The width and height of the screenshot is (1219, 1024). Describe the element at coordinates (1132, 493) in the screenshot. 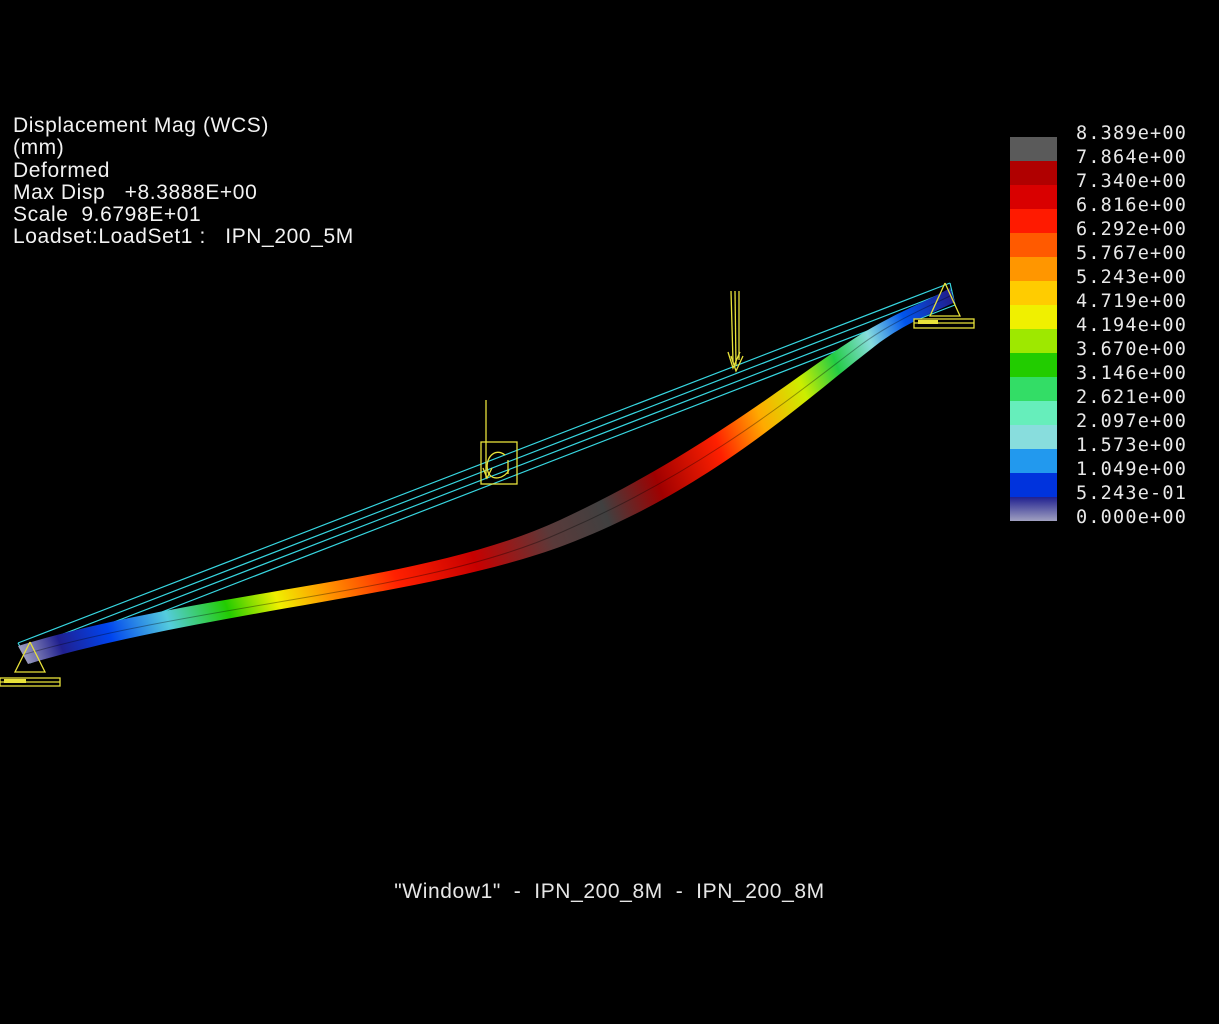

I see `legend-value-label: 5.243e-01` at that location.